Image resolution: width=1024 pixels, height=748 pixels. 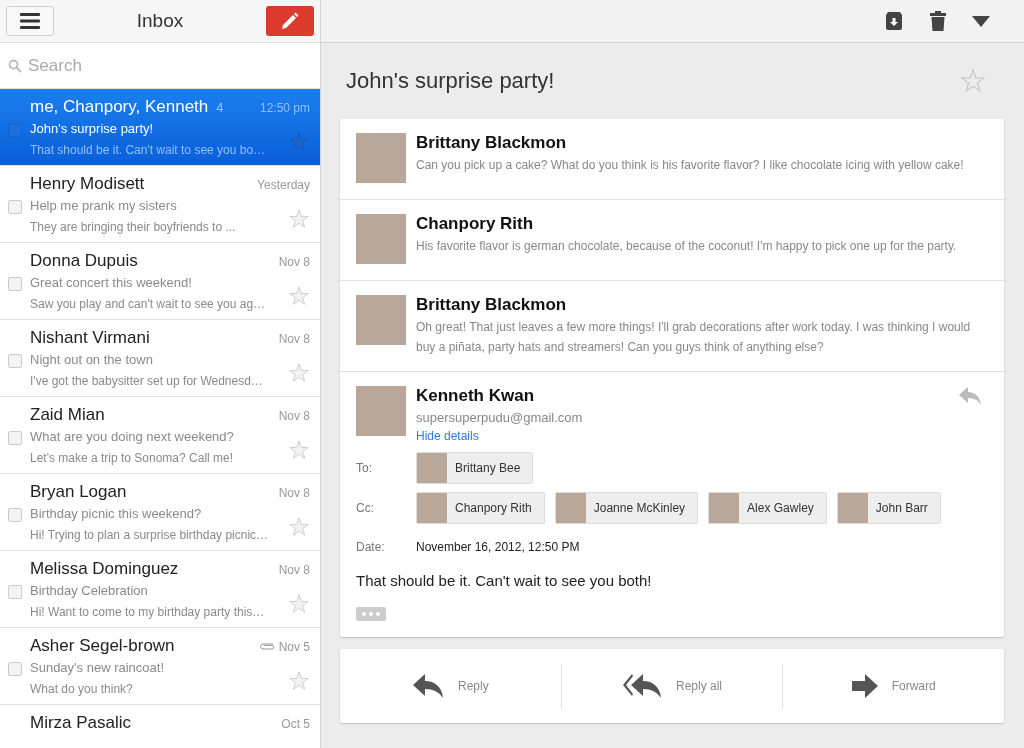 I want to click on thread-time: 12:50 pm, so click(x=284, y=108).